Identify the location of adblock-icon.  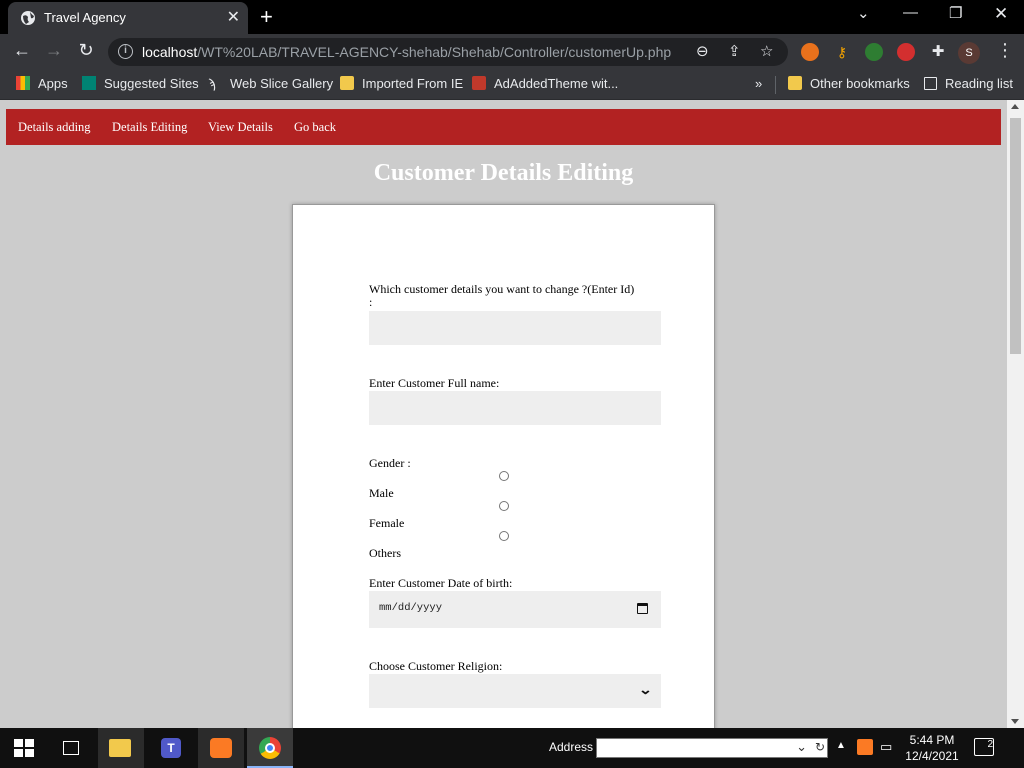
(906, 52).